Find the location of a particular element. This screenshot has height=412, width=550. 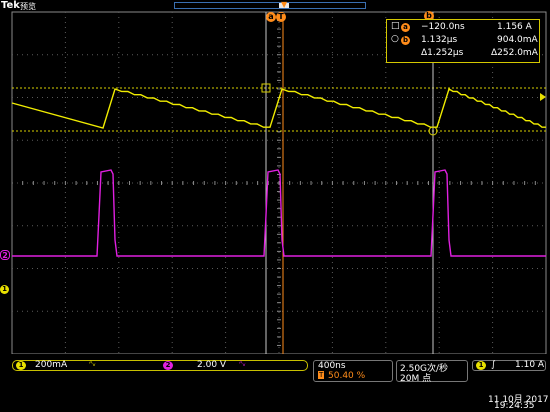

readout-b-badge: b is located at coordinates (405, 40).